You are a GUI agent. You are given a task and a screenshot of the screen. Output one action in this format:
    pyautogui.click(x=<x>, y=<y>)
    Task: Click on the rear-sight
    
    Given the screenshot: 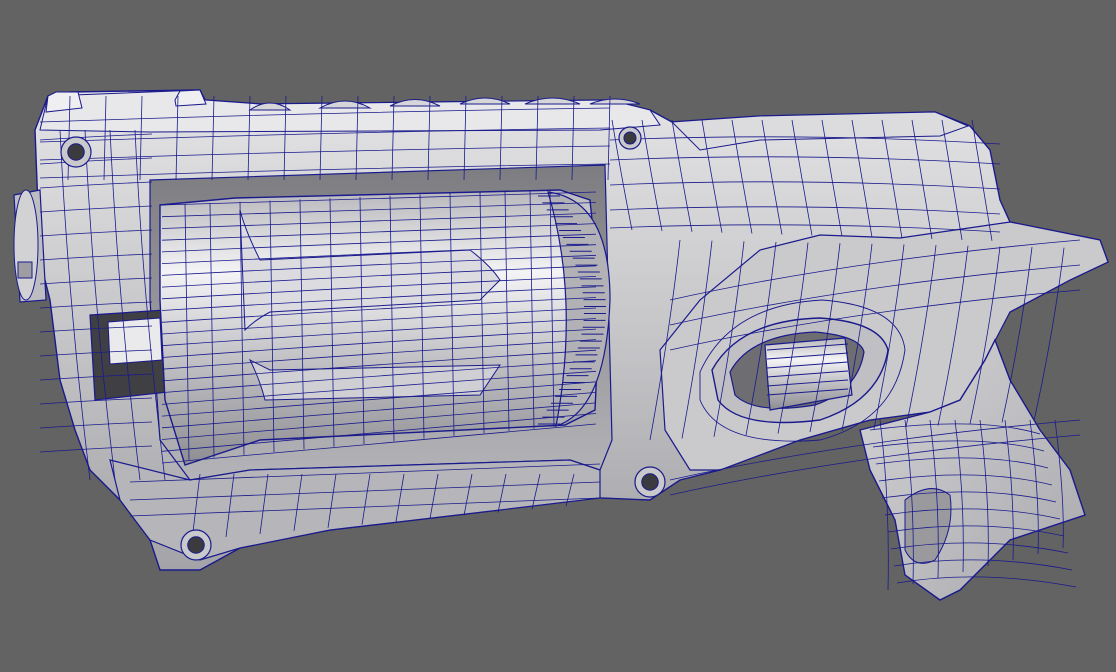 What is the action you would take?
    pyautogui.click(x=64, y=102)
    